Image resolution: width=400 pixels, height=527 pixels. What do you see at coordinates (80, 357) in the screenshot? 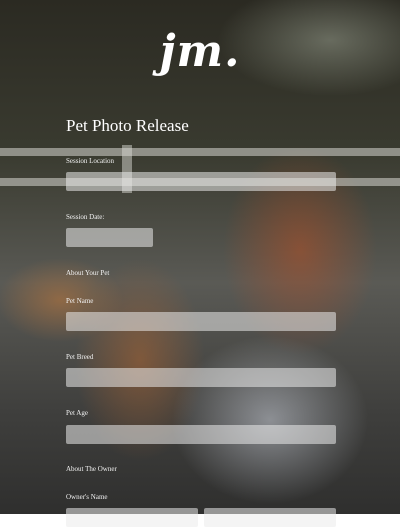
I see `pet-breed-label: Pet Breed` at bounding box center [80, 357].